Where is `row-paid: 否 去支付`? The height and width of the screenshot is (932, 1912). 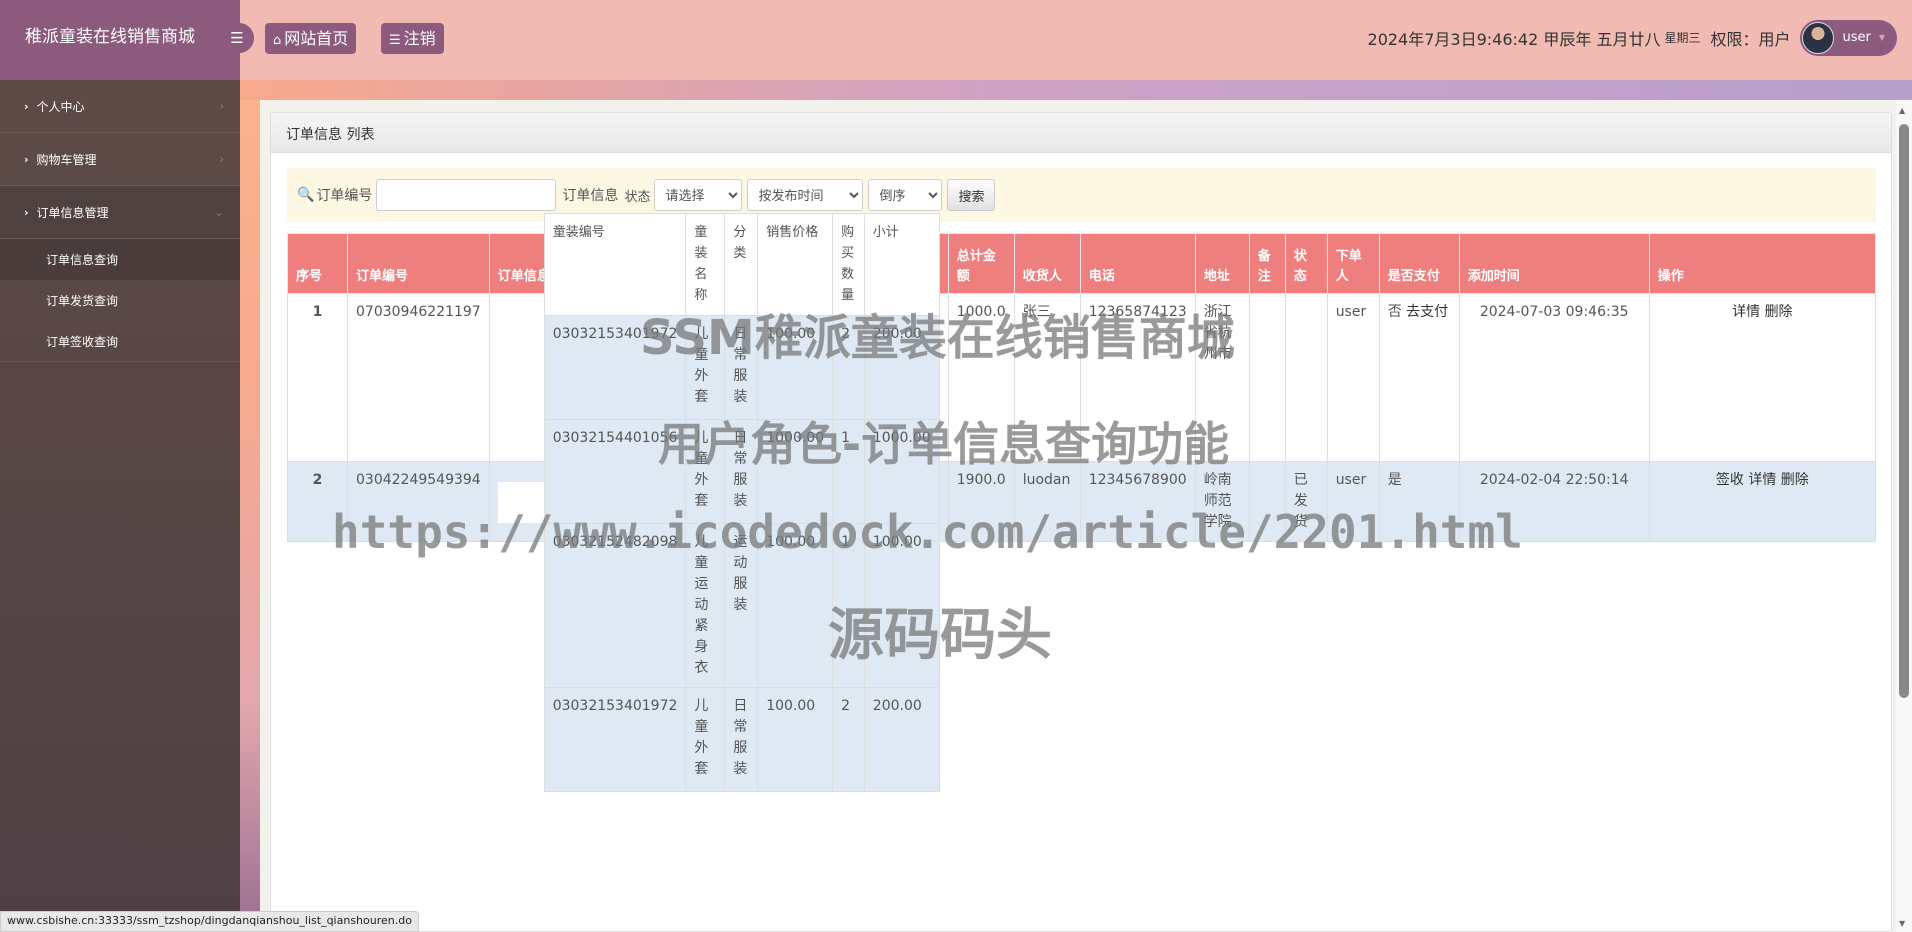
row-paid: 否 去支付 is located at coordinates (1419, 377).